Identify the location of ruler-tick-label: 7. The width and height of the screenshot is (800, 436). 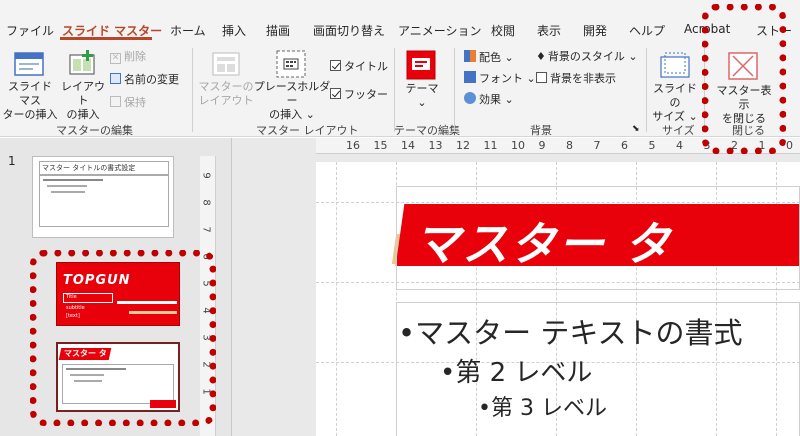
(206, 229).